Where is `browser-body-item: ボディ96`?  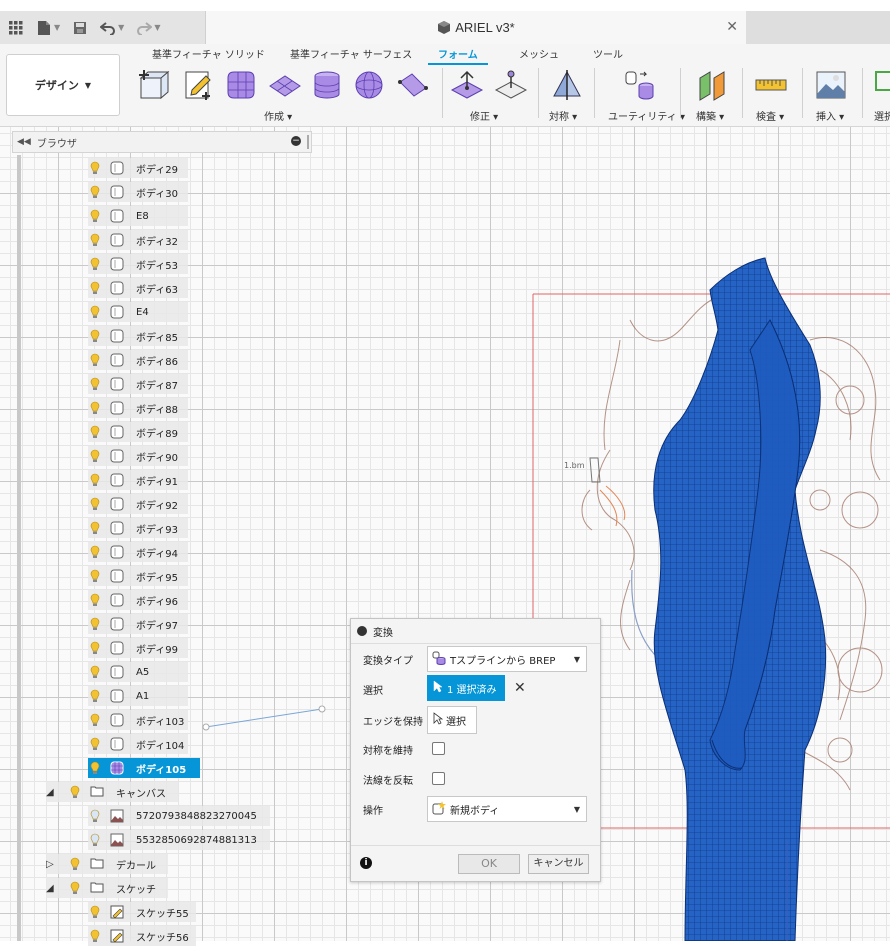 browser-body-item: ボディ96 is located at coordinates (138, 600).